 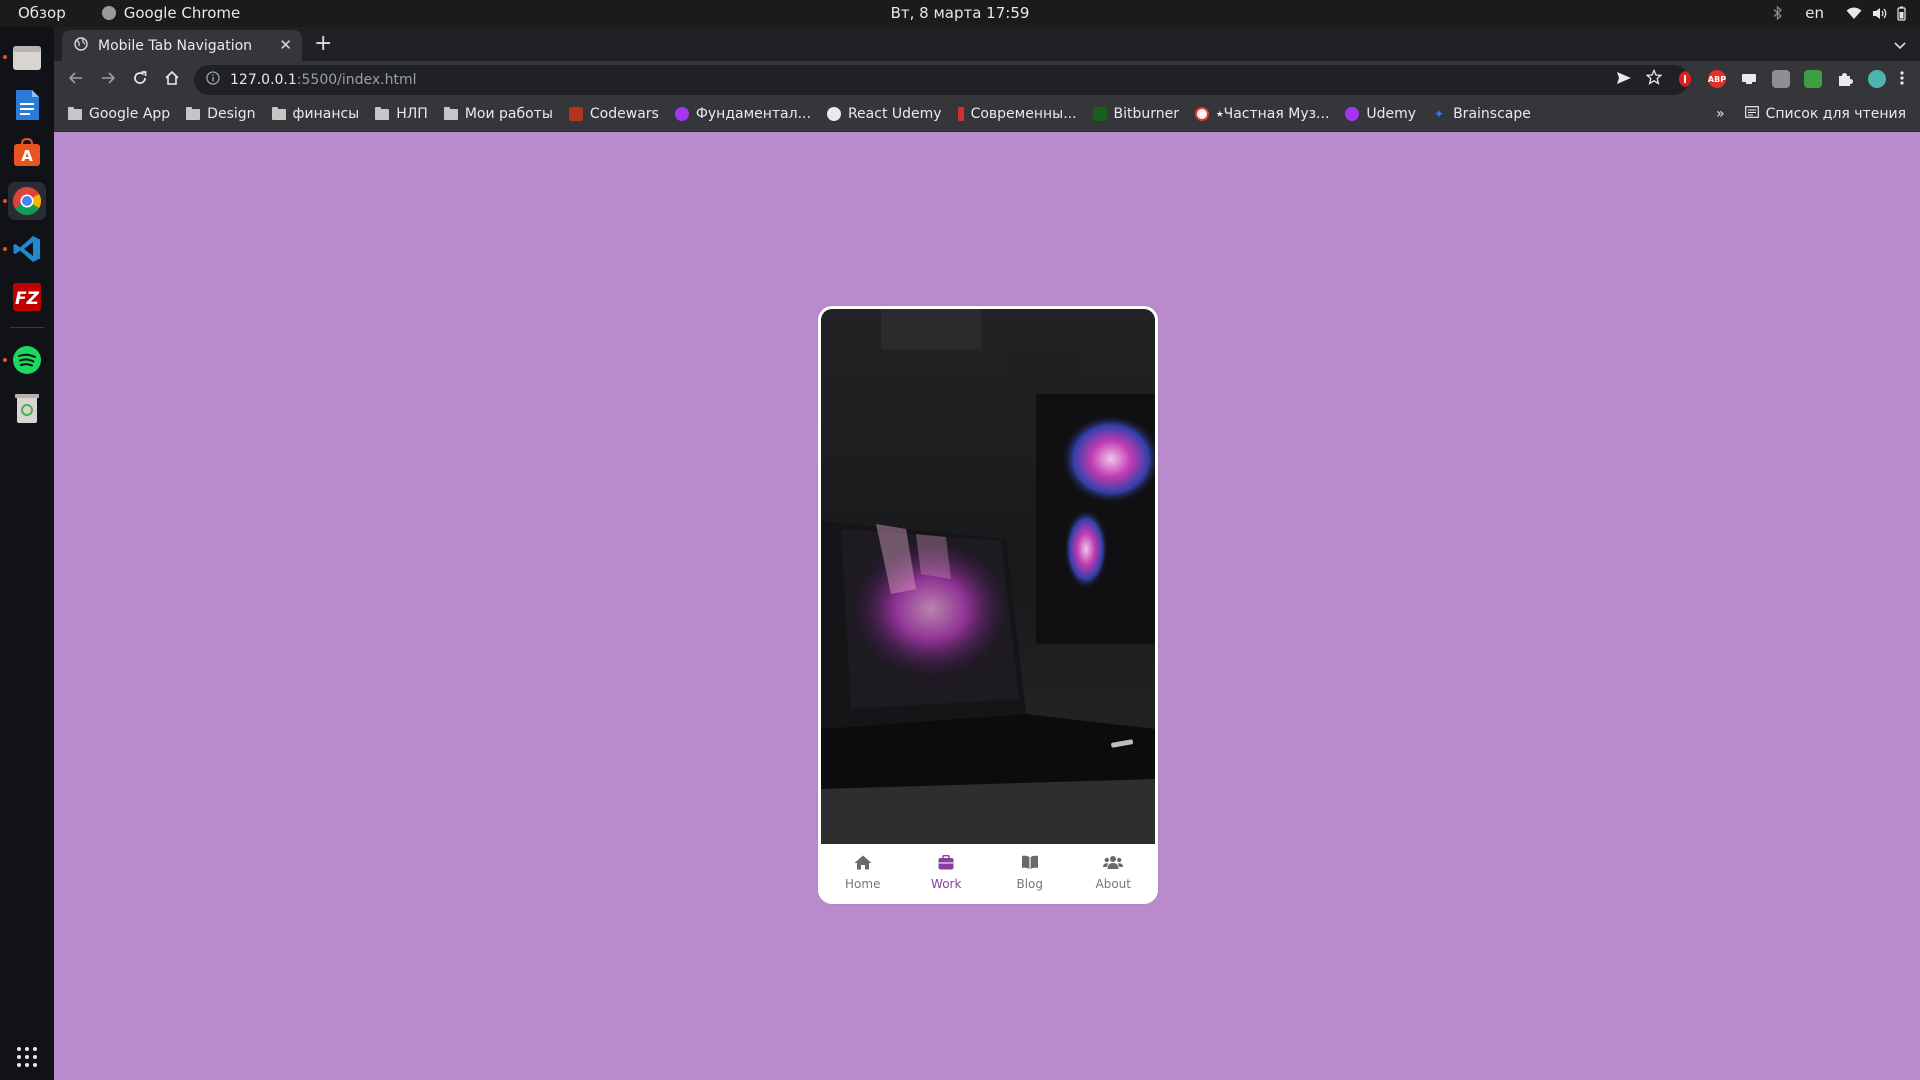 I want to click on reading-list-button: Список для чтения, so click(x=1825, y=114).